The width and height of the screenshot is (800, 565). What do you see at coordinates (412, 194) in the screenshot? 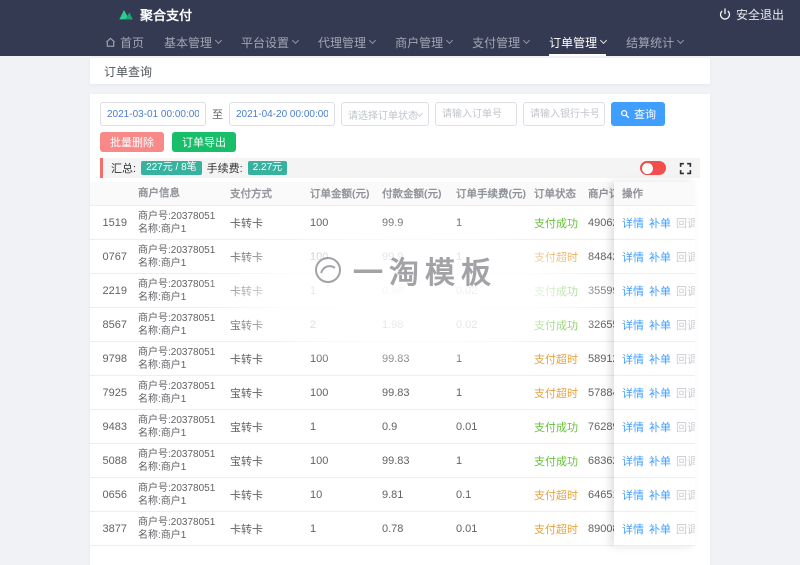
I see `col-paid-amount: 付款金额(元)` at bounding box center [412, 194].